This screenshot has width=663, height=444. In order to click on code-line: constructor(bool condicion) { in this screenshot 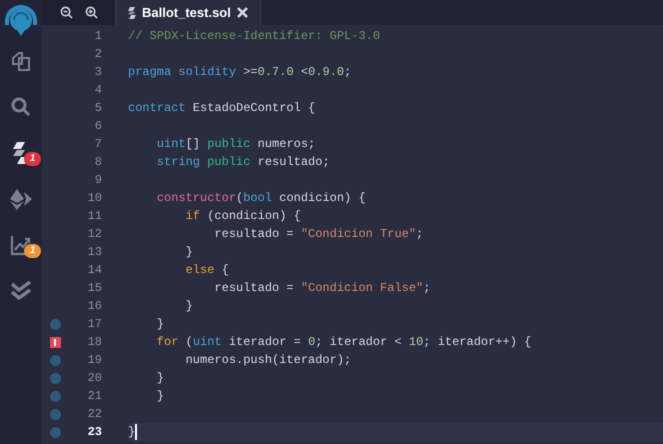, I will do `click(261, 198)`.